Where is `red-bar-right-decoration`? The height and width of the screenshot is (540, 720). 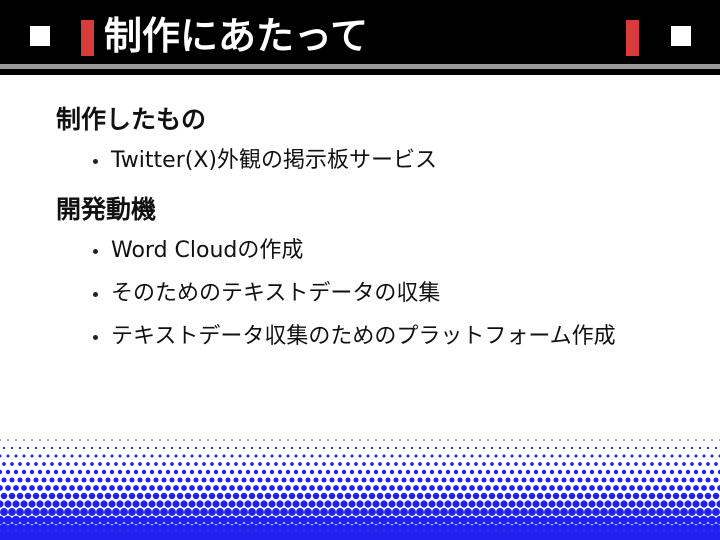 red-bar-right-decoration is located at coordinates (632, 38).